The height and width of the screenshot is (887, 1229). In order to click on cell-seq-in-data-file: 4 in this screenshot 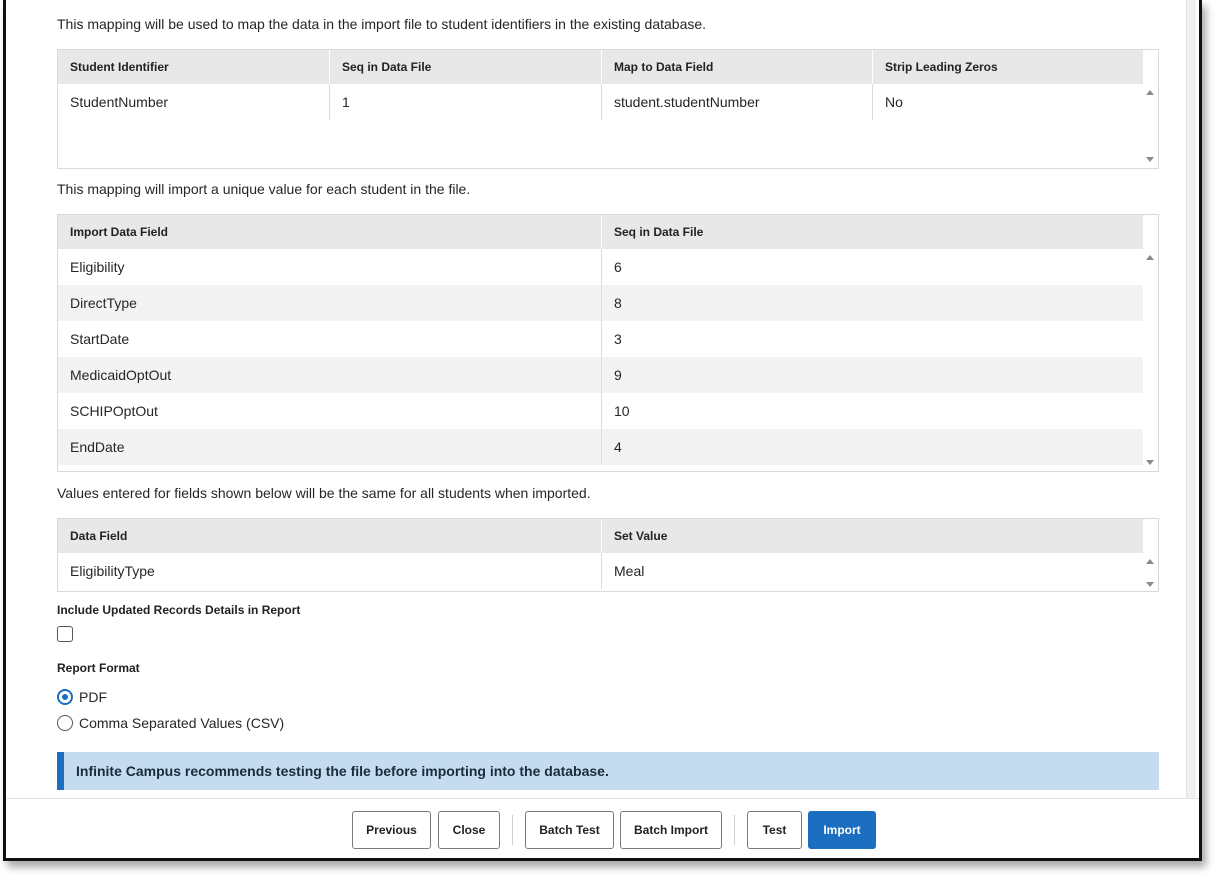, I will do `click(618, 447)`.